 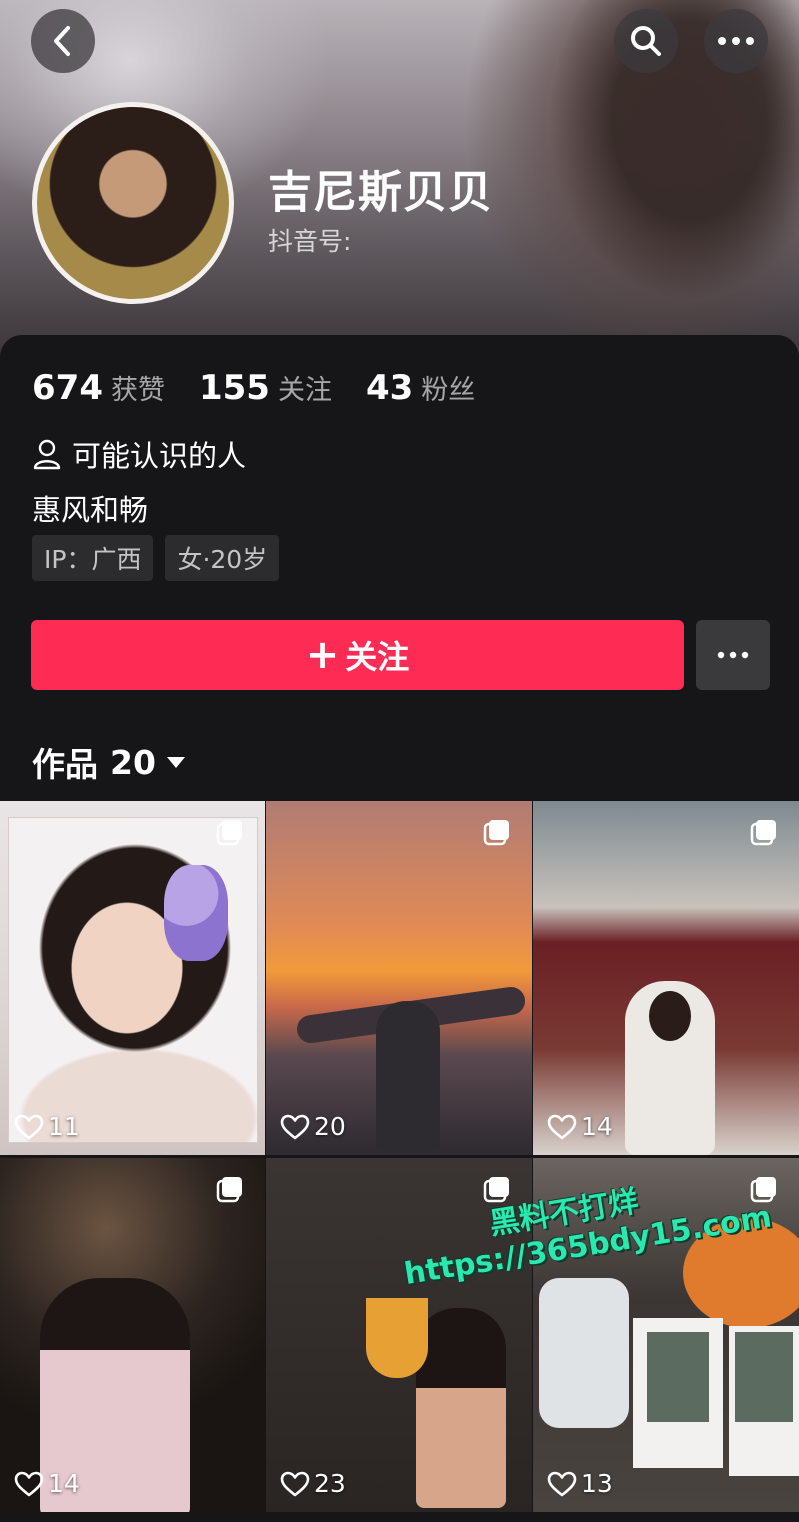 What do you see at coordinates (313, 1126) in the screenshot?
I see `like-count: 20` at bounding box center [313, 1126].